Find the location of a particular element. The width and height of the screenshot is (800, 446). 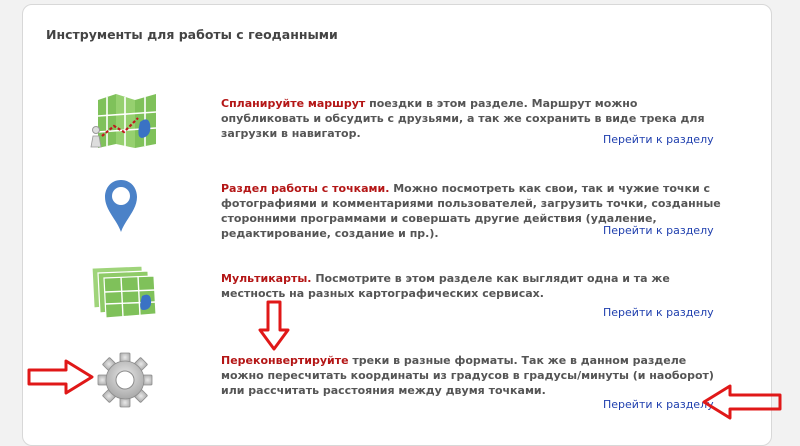

section-multimap-lead: Мультикарты. is located at coordinates (266, 278).